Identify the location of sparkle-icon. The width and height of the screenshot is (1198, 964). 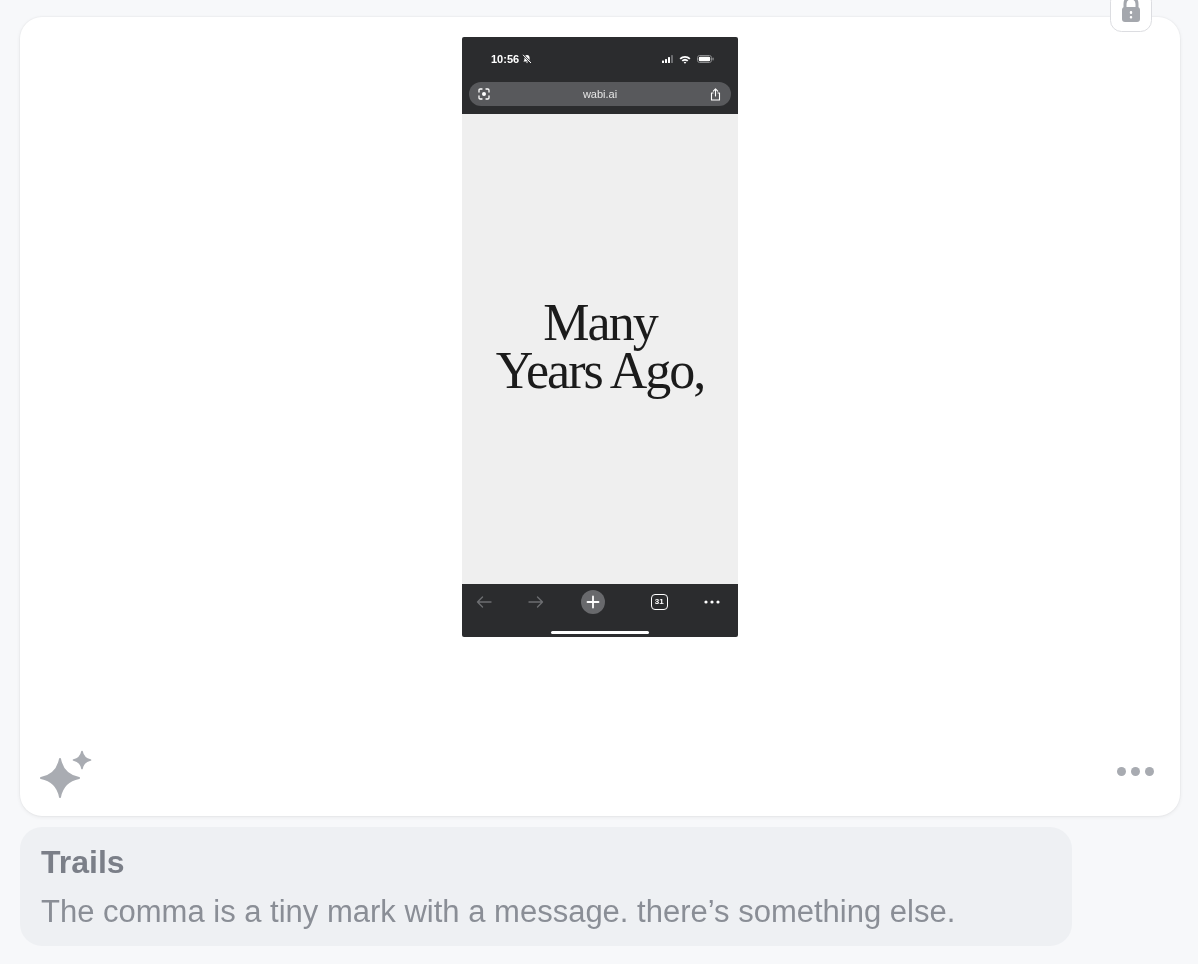
(66, 774).